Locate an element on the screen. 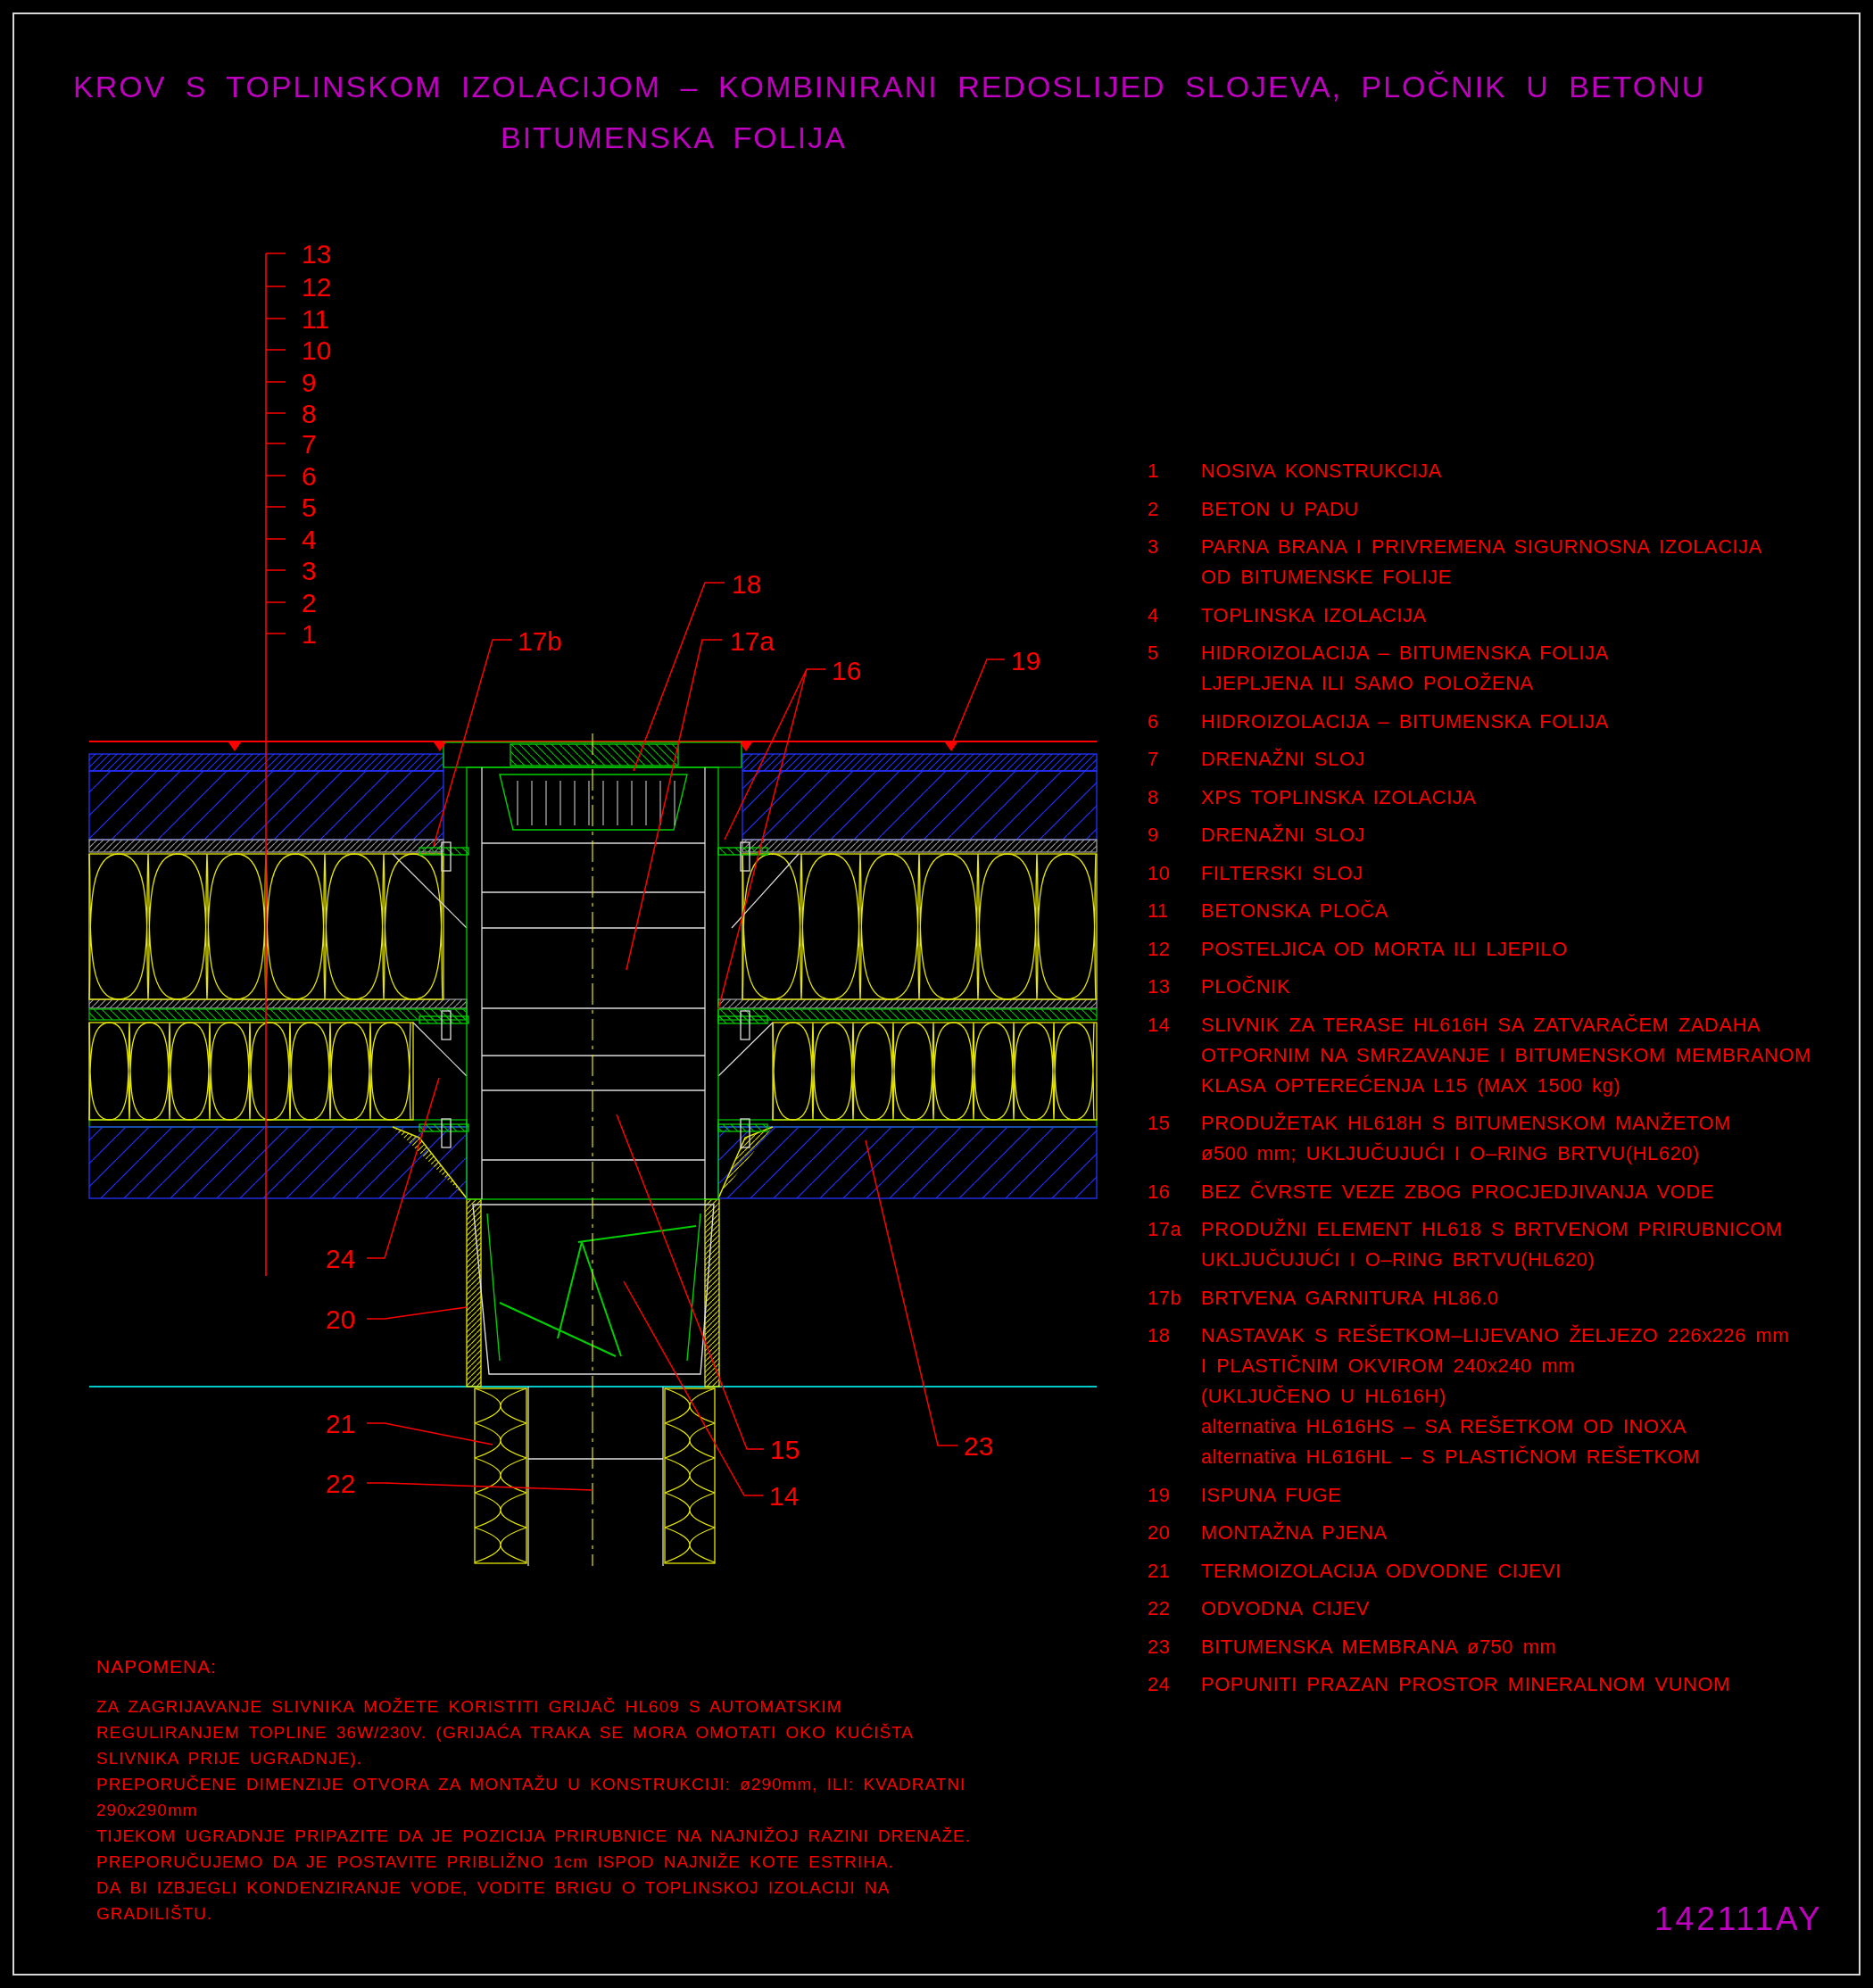 The image size is (1873, 1988). callout-label: 18 is located at coordinates (747, 584).